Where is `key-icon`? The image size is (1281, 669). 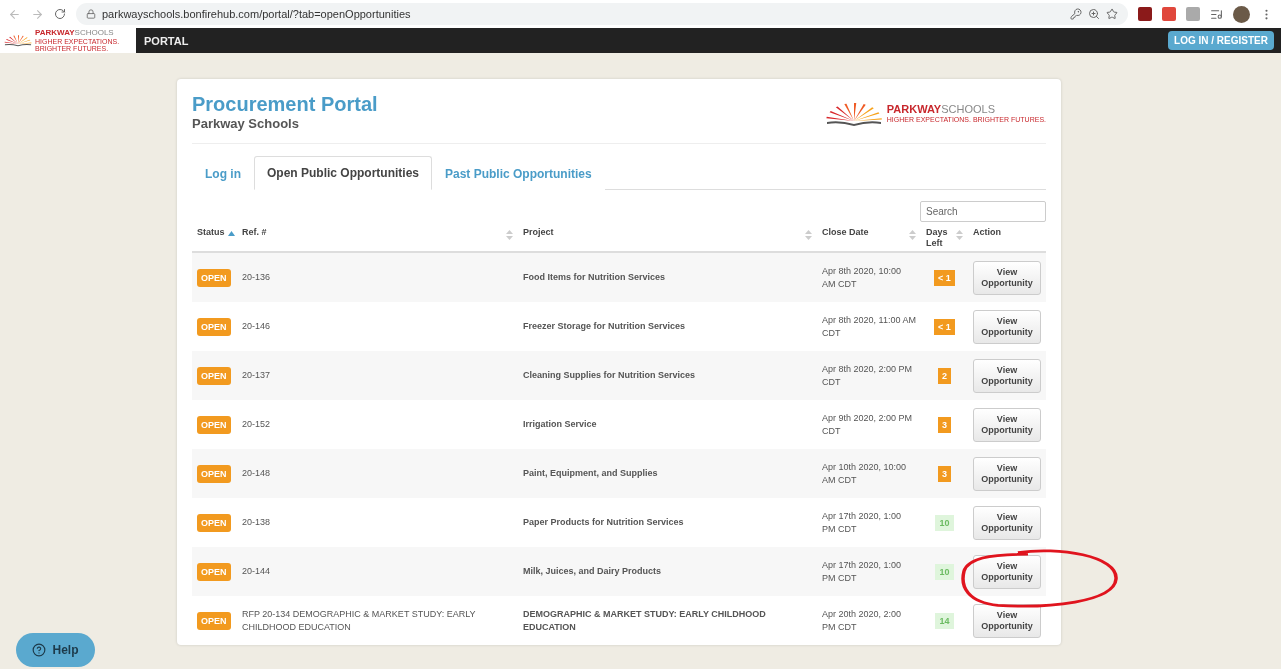
key-icon is located at coordinates (1076, 14).